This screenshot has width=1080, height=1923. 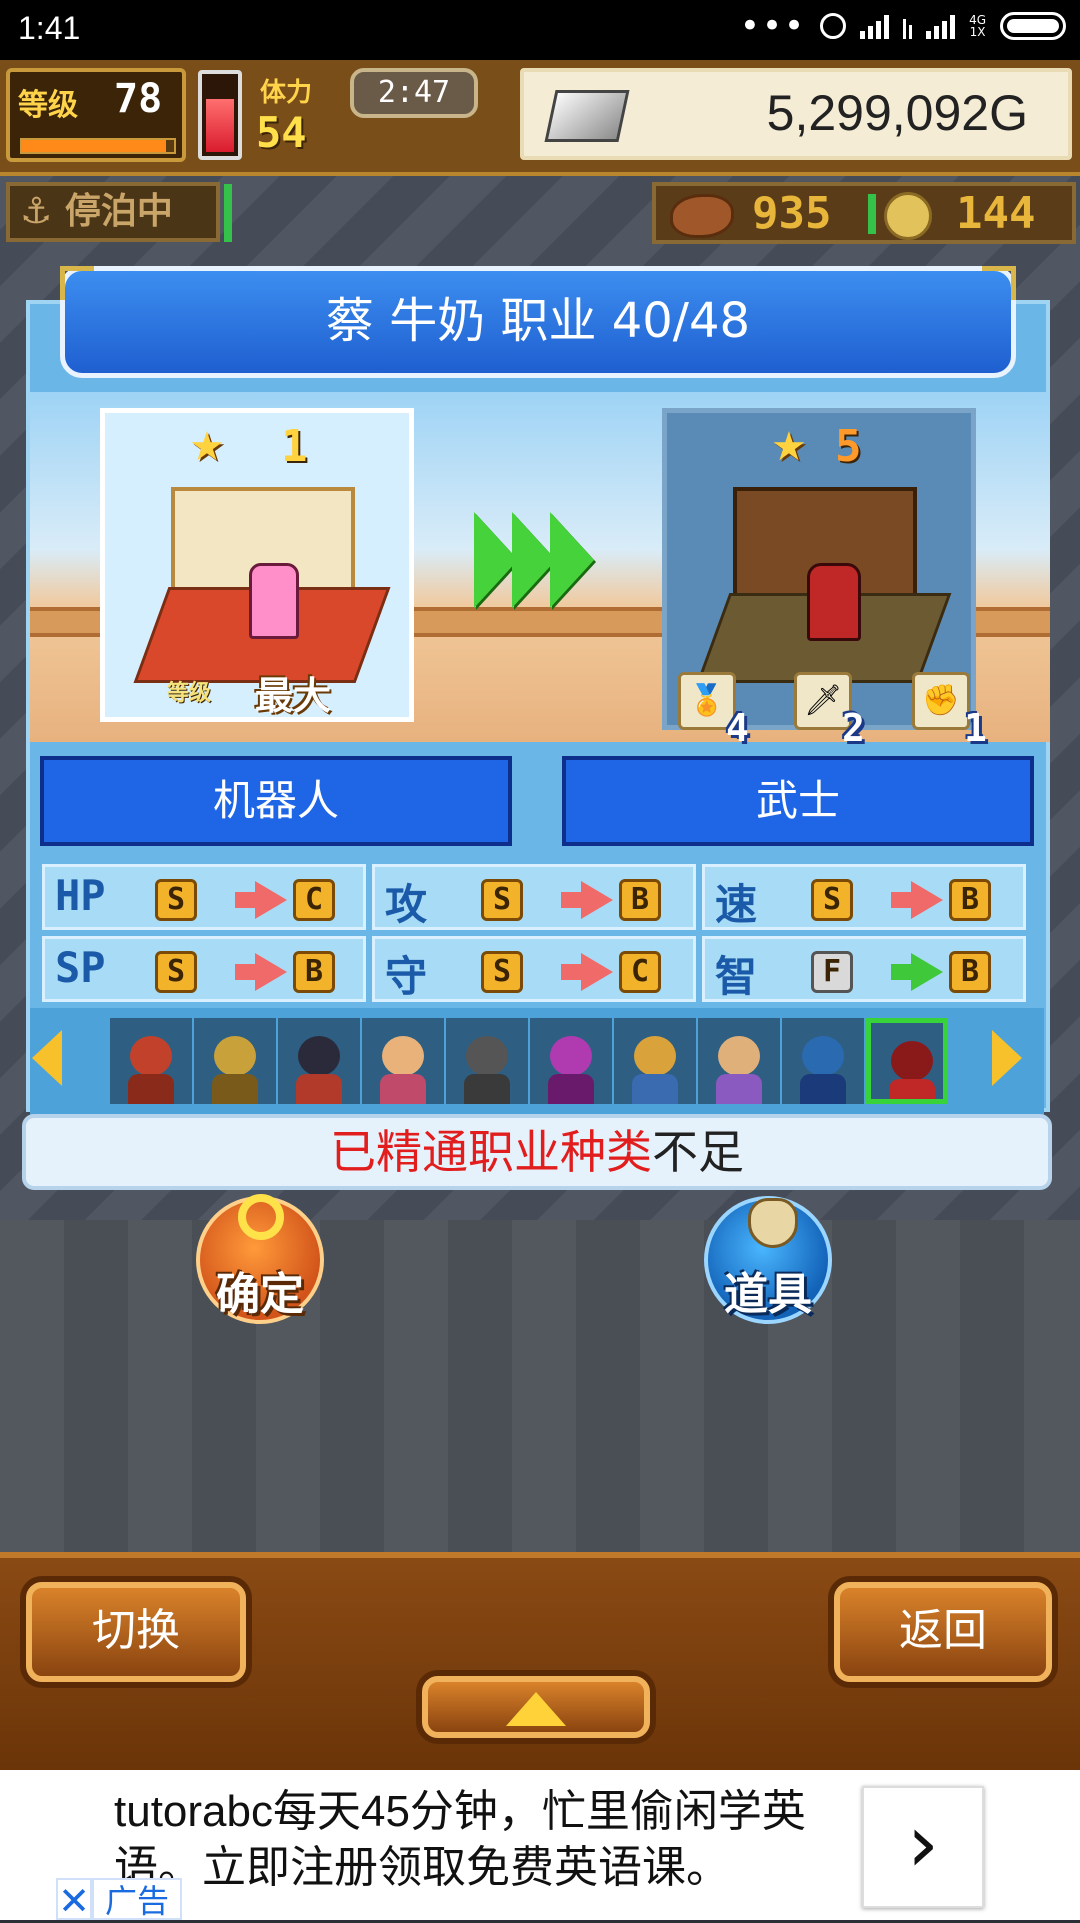 I want to click on network-type: 4G 1X, so click(x=977, y=26).